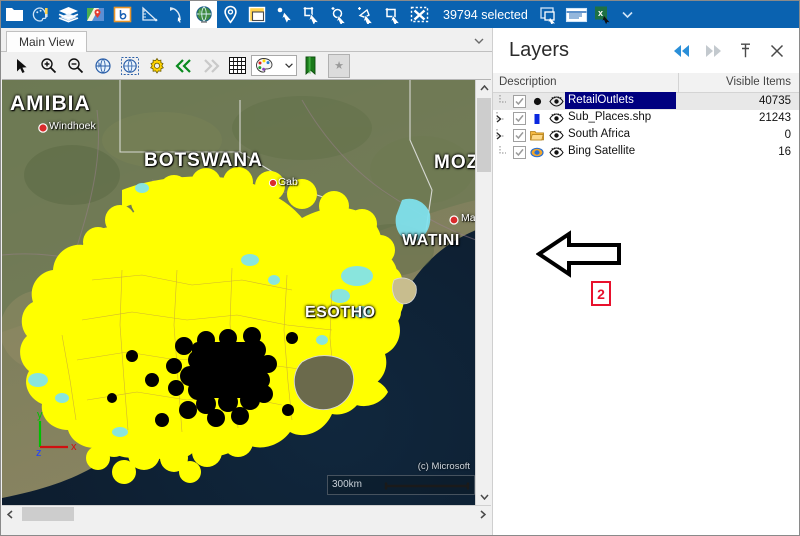 The height and width of the screenshot is (536, 800). I want to click on clear-selection-icon, so click(419, 14).